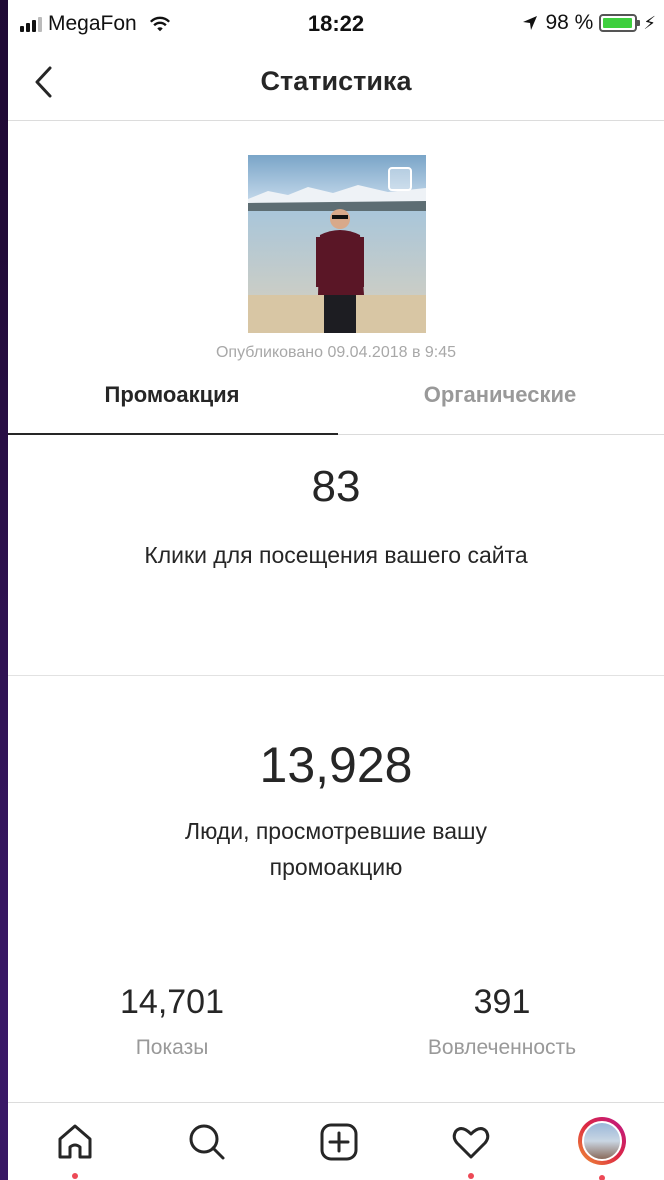 The height and width of the screenshot is (1180, 664). Describe the element at coordinates (336, 555) in the screenshot. I see `clicks-label: Клики для посещения вашего сайта` at that location.